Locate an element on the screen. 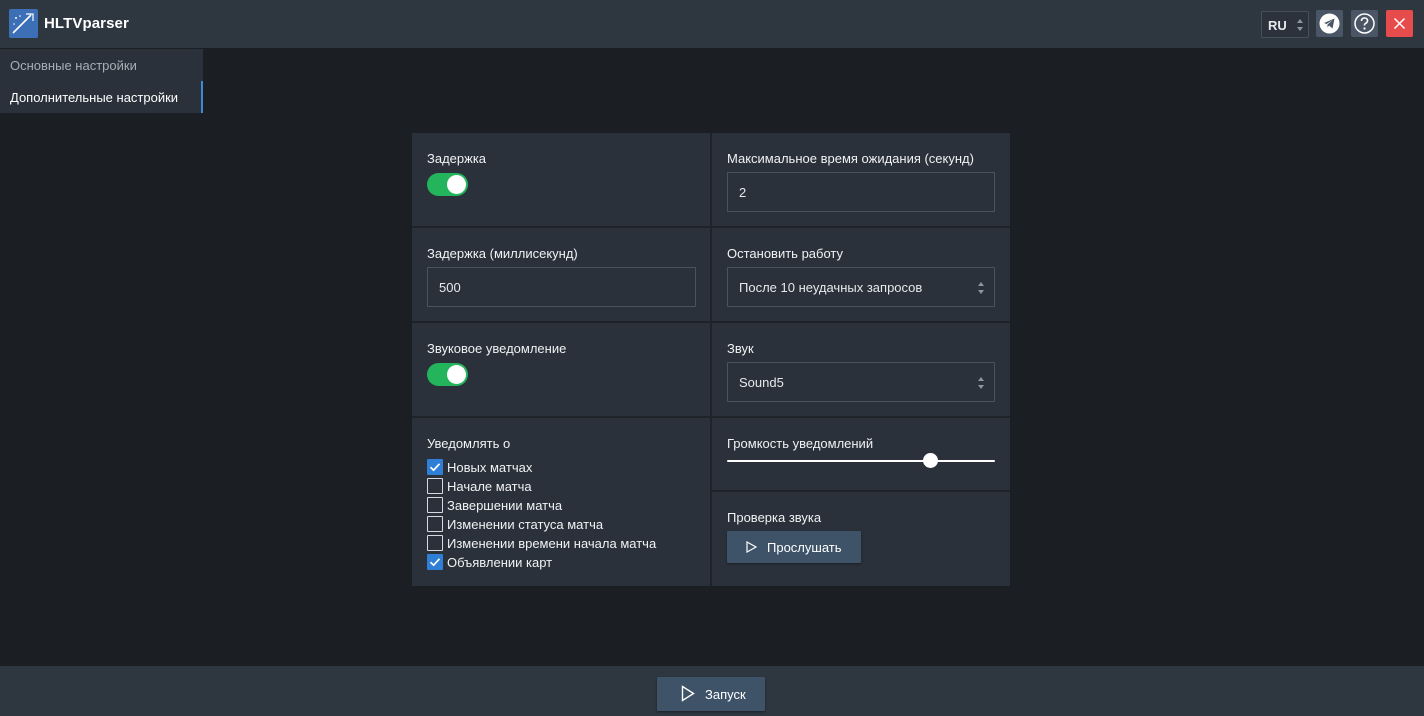  run-button: Запуск is located at coordinates (711, 694).